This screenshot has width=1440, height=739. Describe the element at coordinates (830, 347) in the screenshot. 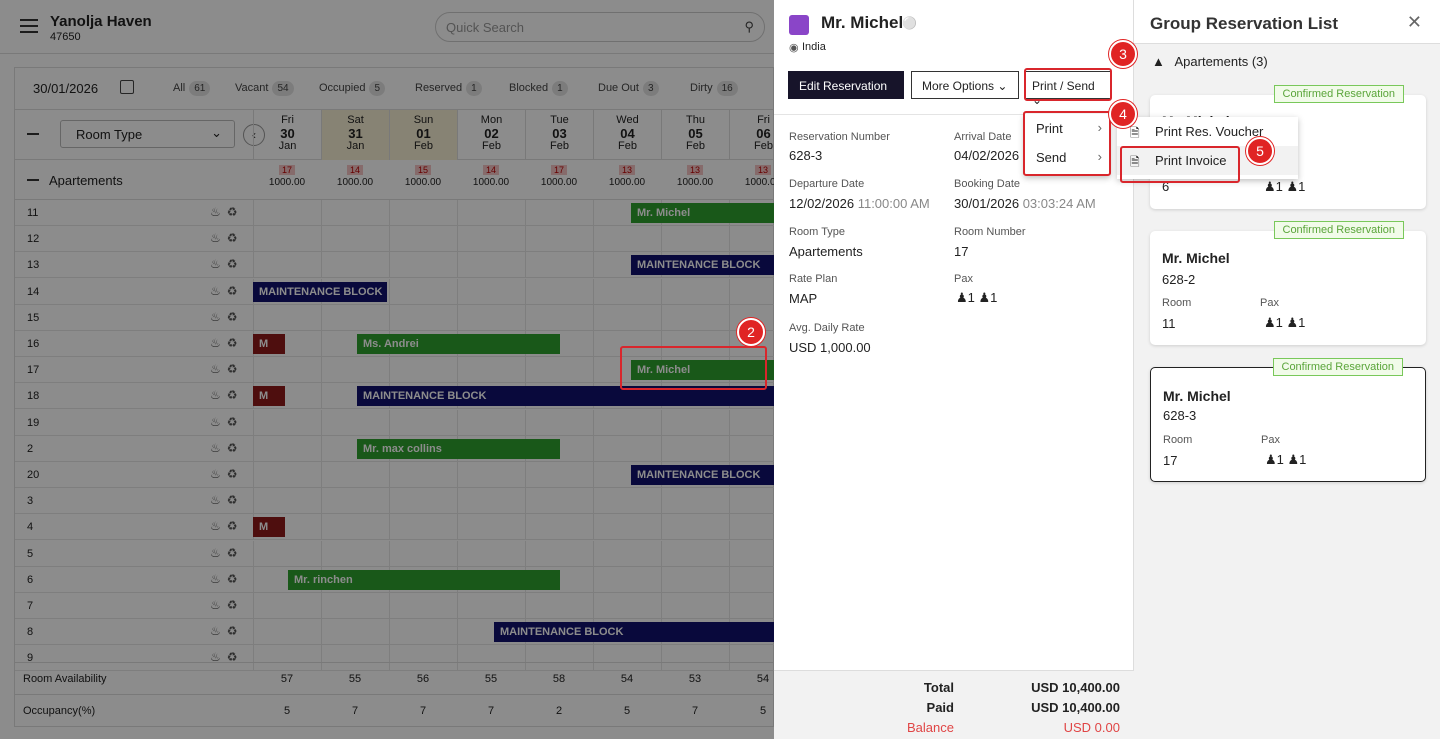

I see `adr-value: USD 1,000.00` at that location.